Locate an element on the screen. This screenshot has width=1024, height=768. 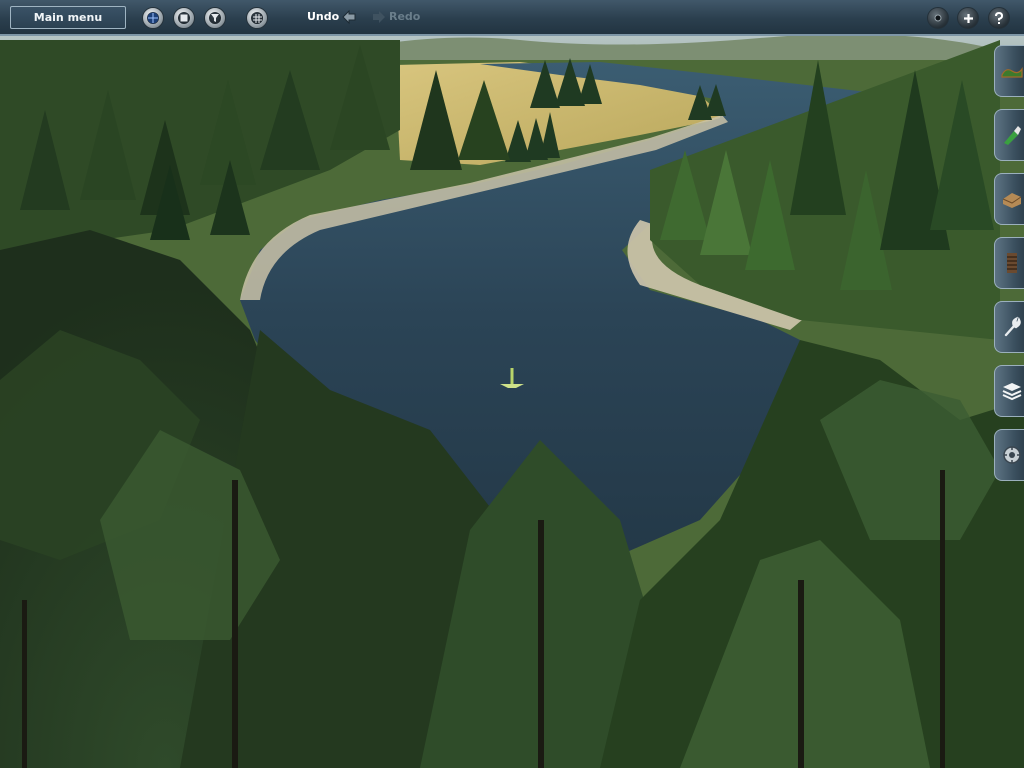
track-icon is located at coordinates (1011, 263).